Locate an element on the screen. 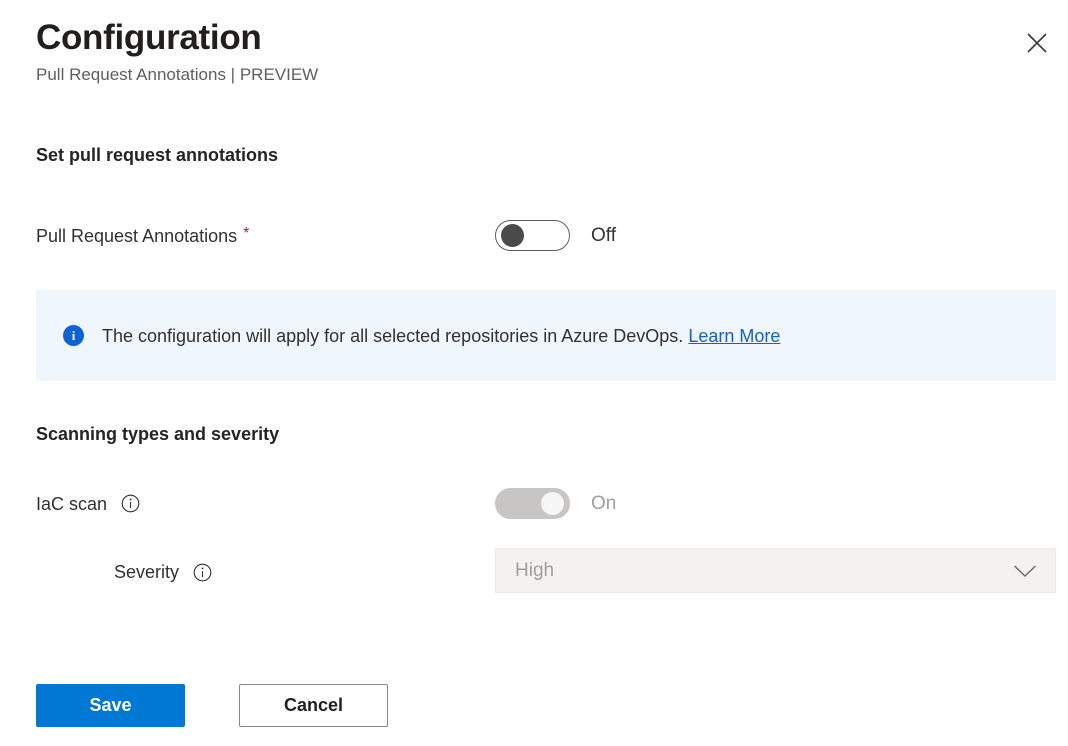 The image size is (1068, 746). info-icon: i is located at coordinates (73, 335).